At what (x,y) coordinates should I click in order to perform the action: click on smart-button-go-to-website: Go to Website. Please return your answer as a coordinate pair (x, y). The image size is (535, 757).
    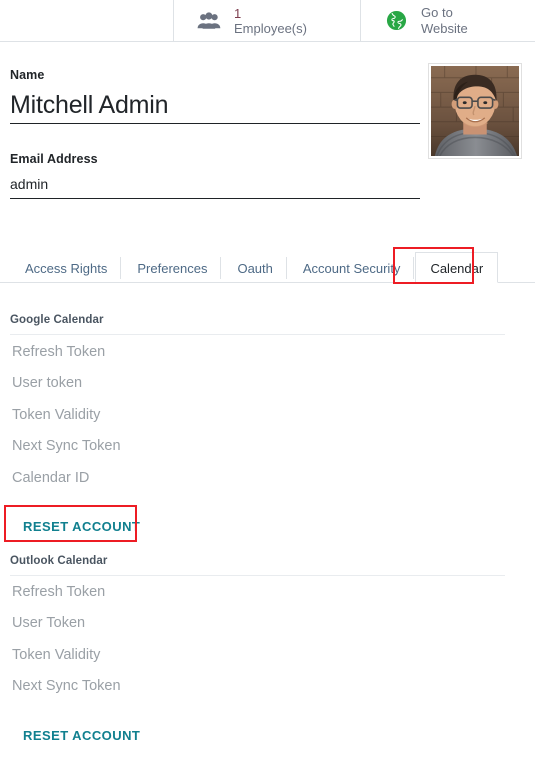
    Looking at the image, I should click on (447, 20).